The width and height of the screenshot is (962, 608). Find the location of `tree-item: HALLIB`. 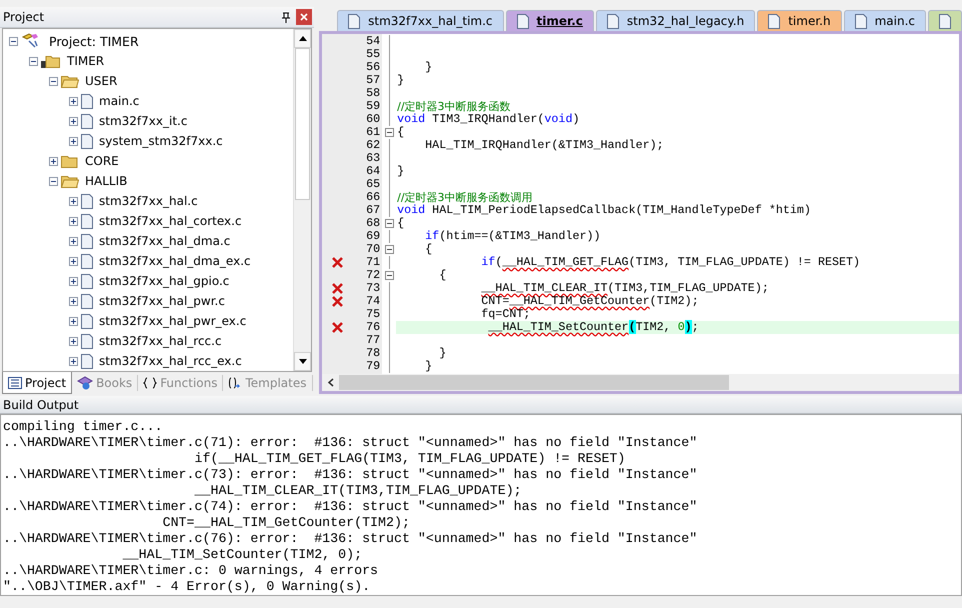

tree-item: HALLIB is located at coordinates (106, 181).